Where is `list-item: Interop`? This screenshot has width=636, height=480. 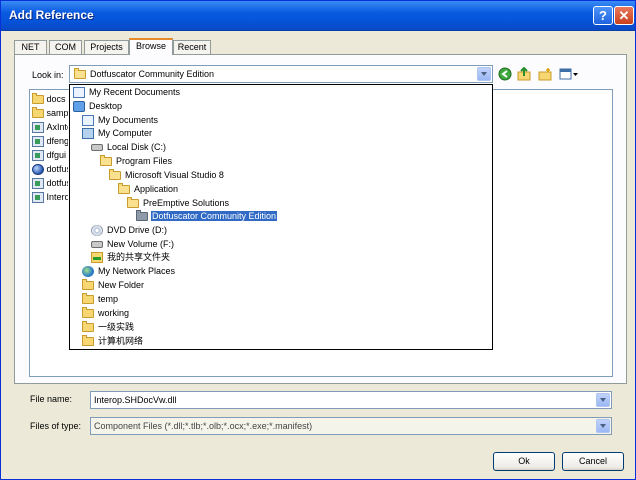 list-item: Interop is located at coordinates (50, 197).